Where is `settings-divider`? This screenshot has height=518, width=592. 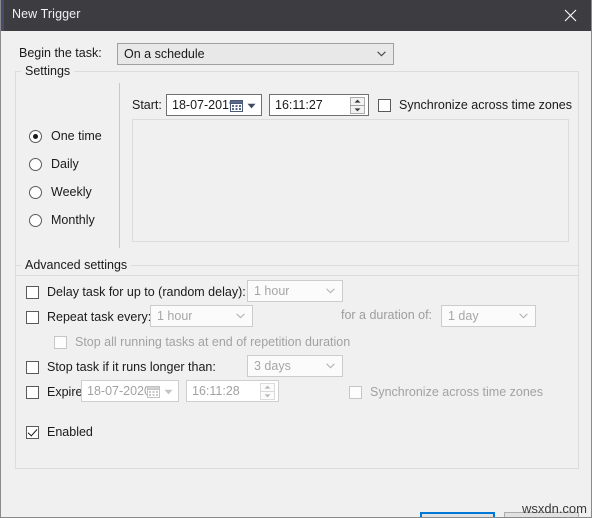
settings-divider is located at coordinates (119, 165).